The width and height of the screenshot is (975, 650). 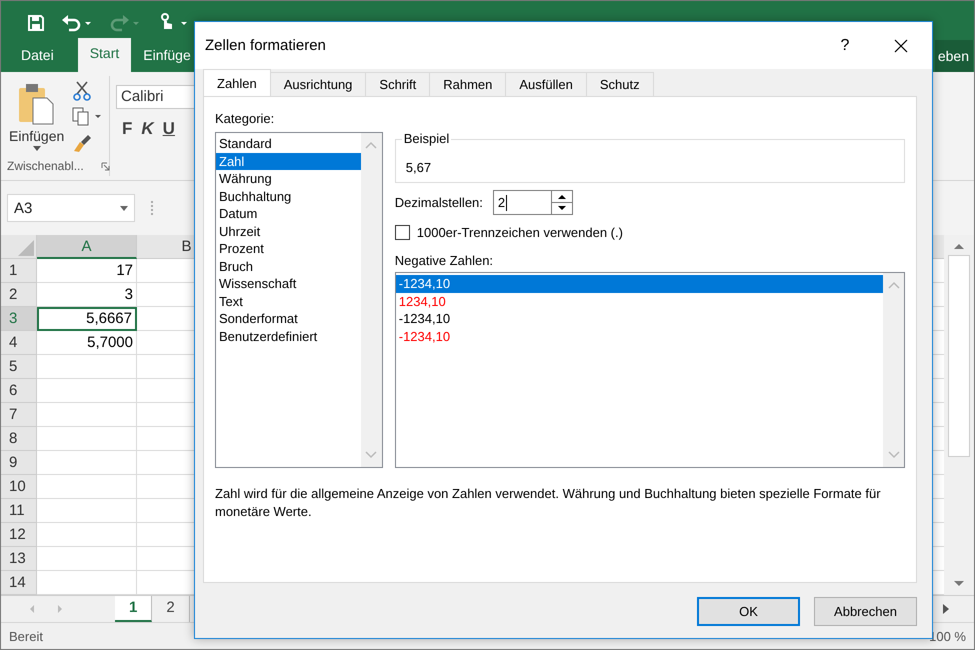 I want to click on row-header: 9, so click(x=19, y=463).